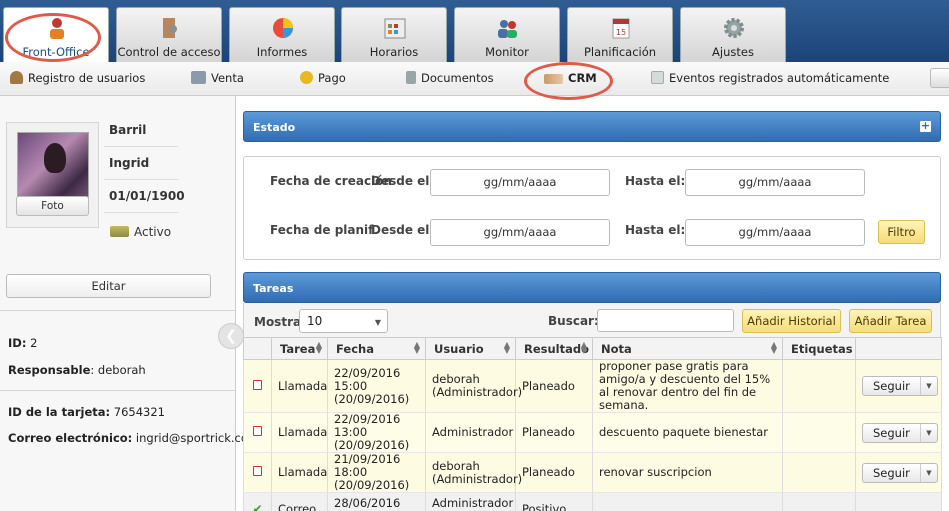  What do you see at coordinates (770, 78) in the screenshot?
I see `subnav-eventos: Eventos registrados automáticamente` at bounding box center [770, 78].